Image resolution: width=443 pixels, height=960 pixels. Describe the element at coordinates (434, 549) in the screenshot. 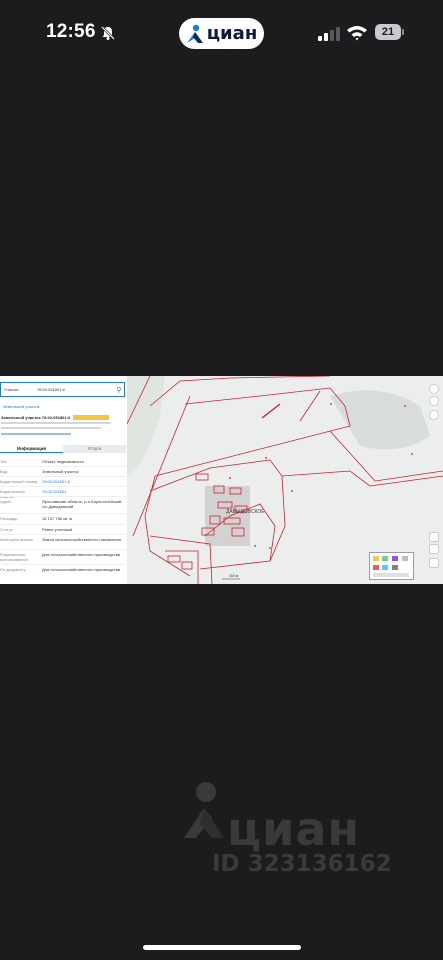

I see `zoom-out-button` at that location.